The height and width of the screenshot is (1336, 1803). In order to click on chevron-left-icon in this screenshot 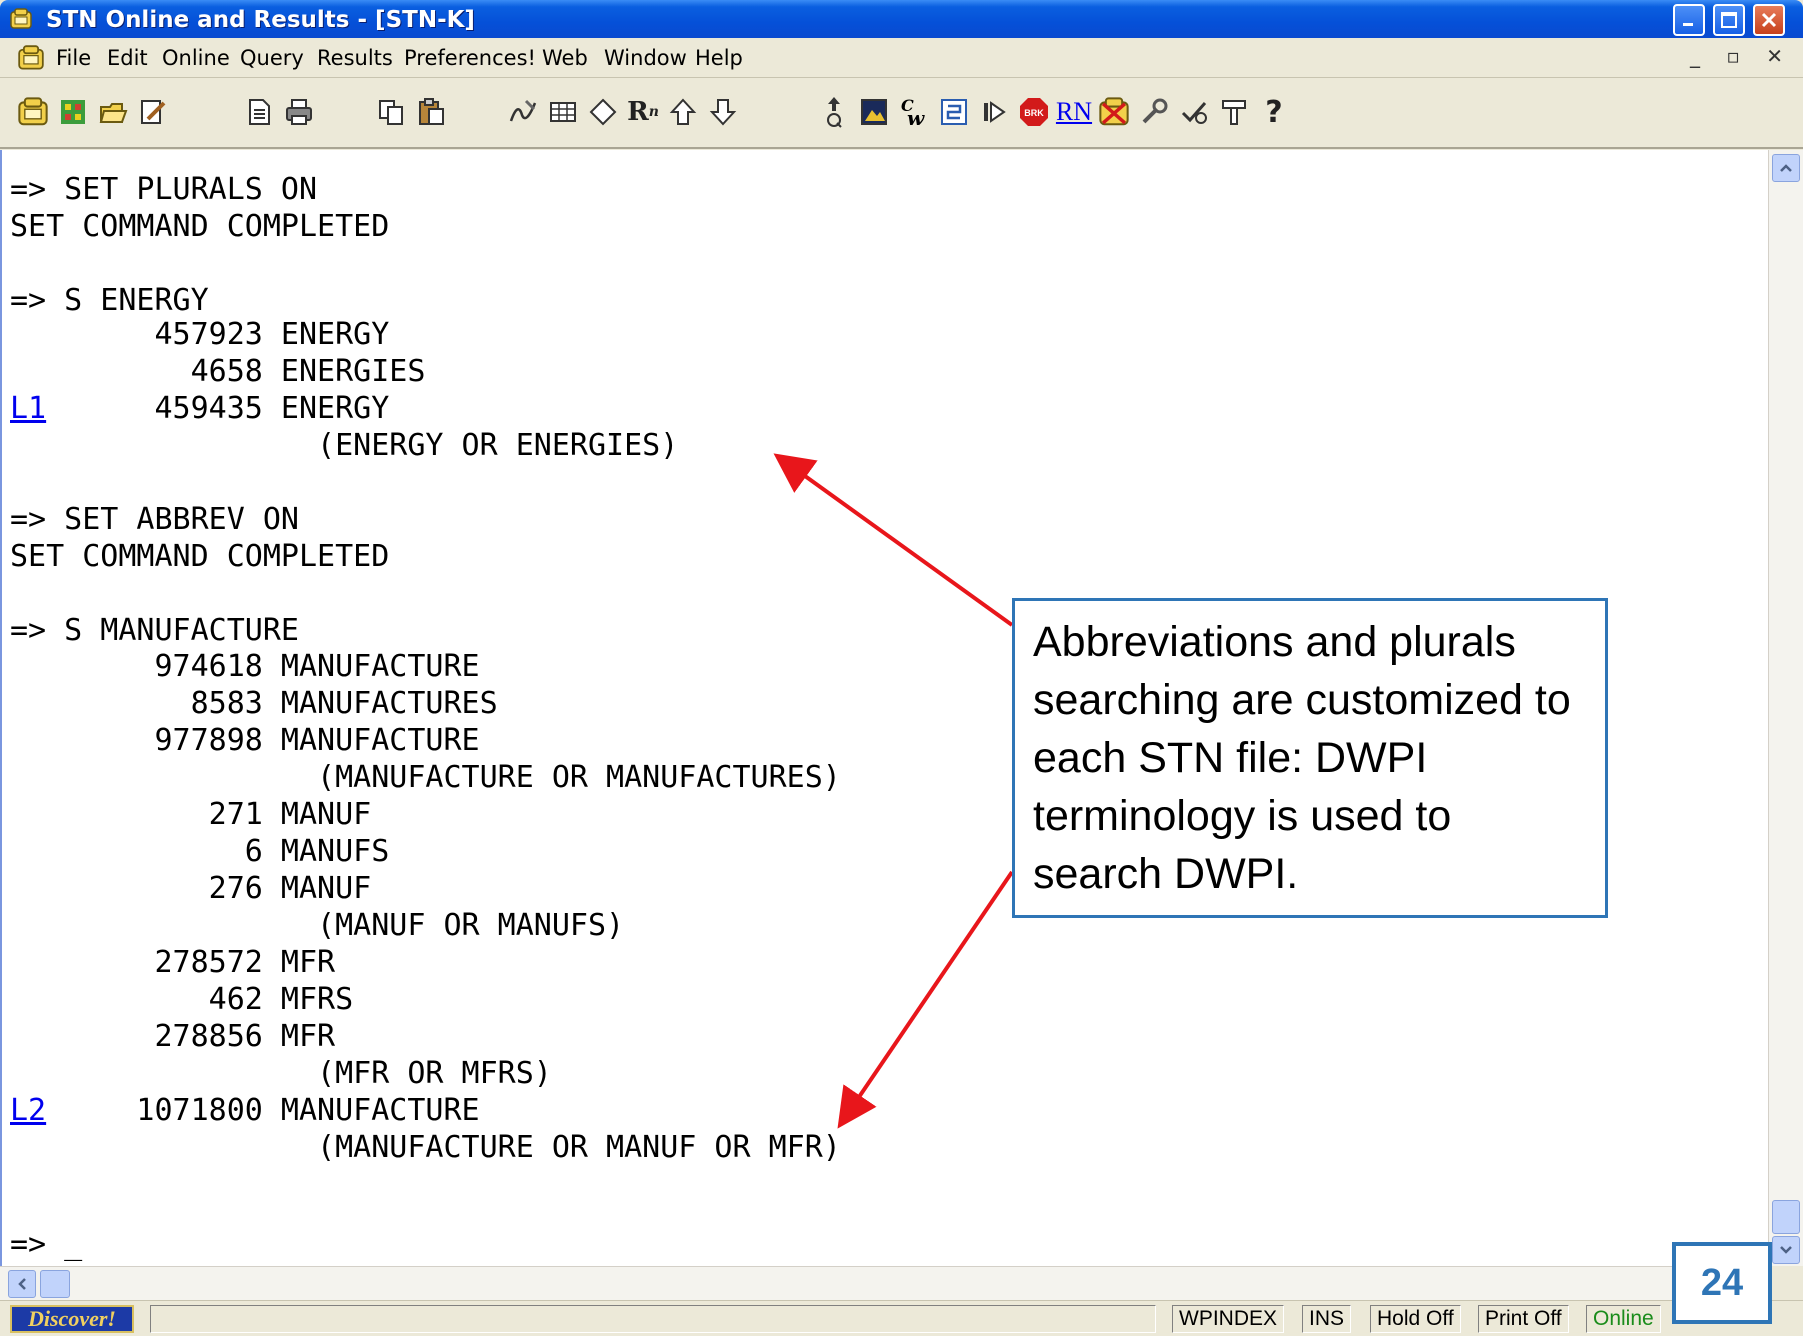, I will do `click(22, 1284)`.